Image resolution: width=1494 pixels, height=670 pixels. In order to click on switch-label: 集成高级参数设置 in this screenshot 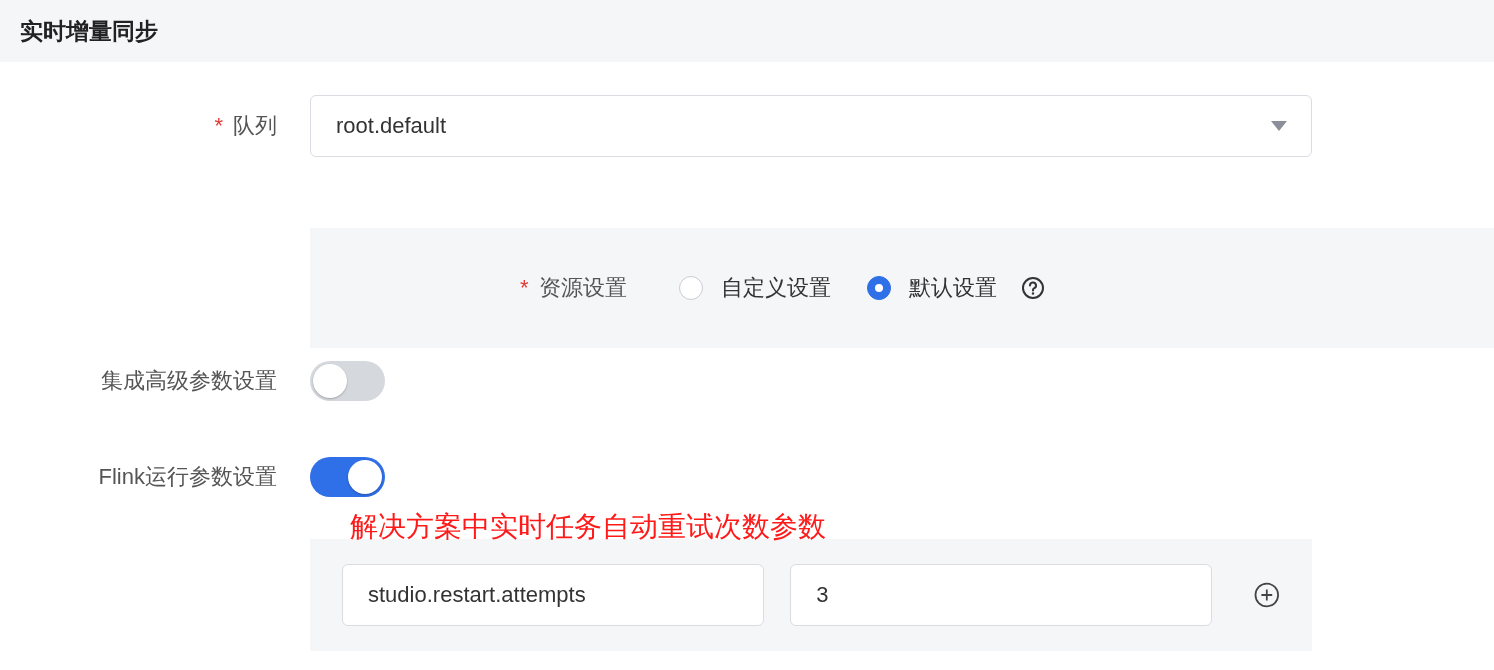, I will do `click(189, 381)`.